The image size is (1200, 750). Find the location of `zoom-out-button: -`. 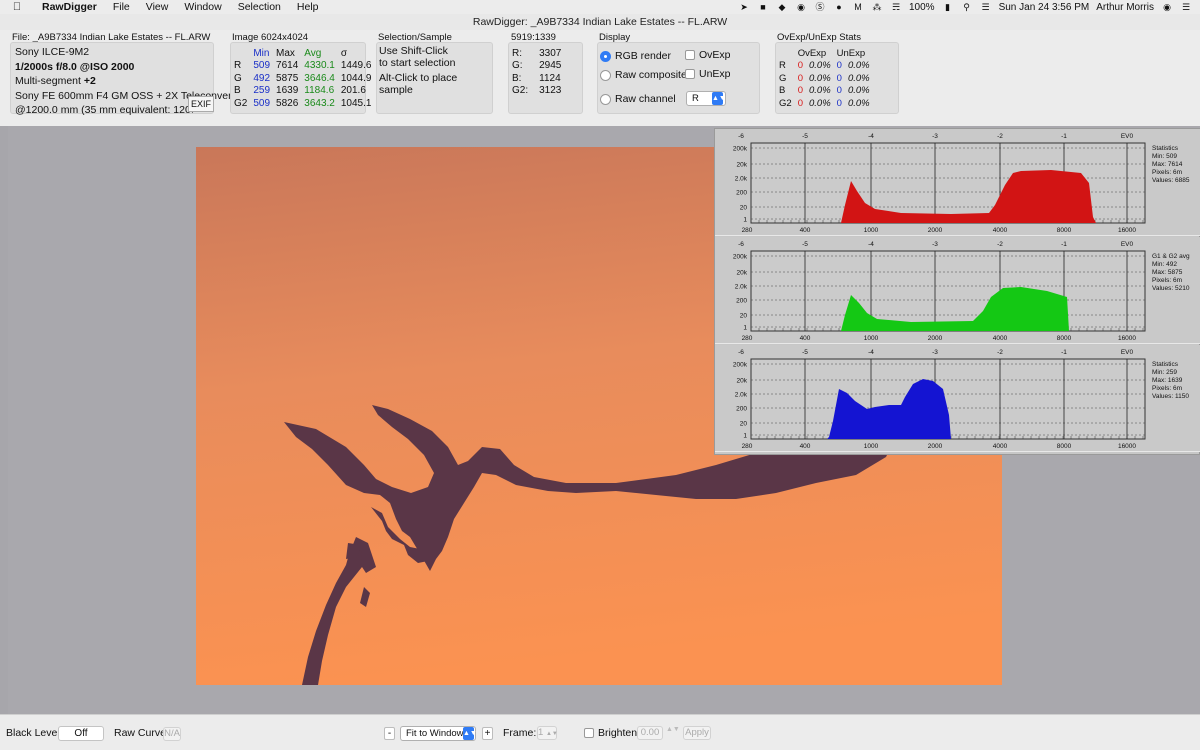

zoom-out-button: - is located at coordinates (389, 733).